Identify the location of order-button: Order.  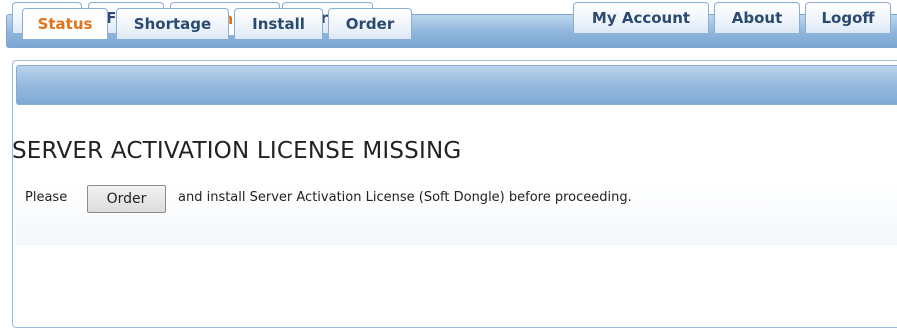
(126, 199).